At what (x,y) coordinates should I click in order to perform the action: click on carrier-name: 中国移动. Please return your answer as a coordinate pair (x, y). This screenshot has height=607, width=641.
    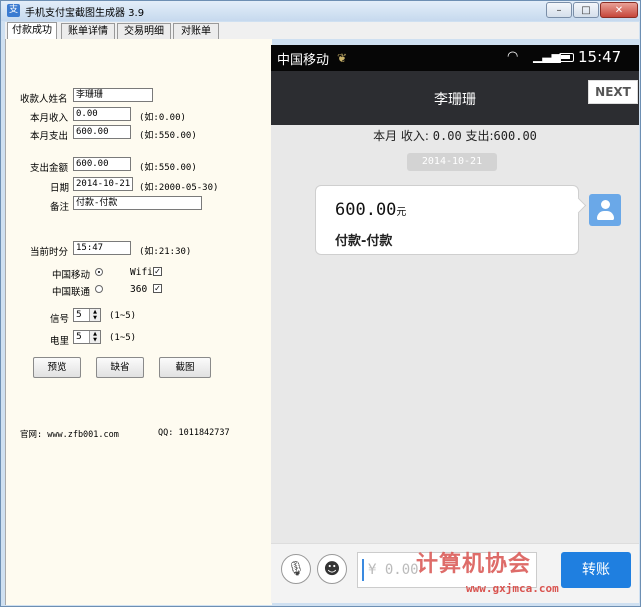
    Looking at the image, I should click on (303, 60).